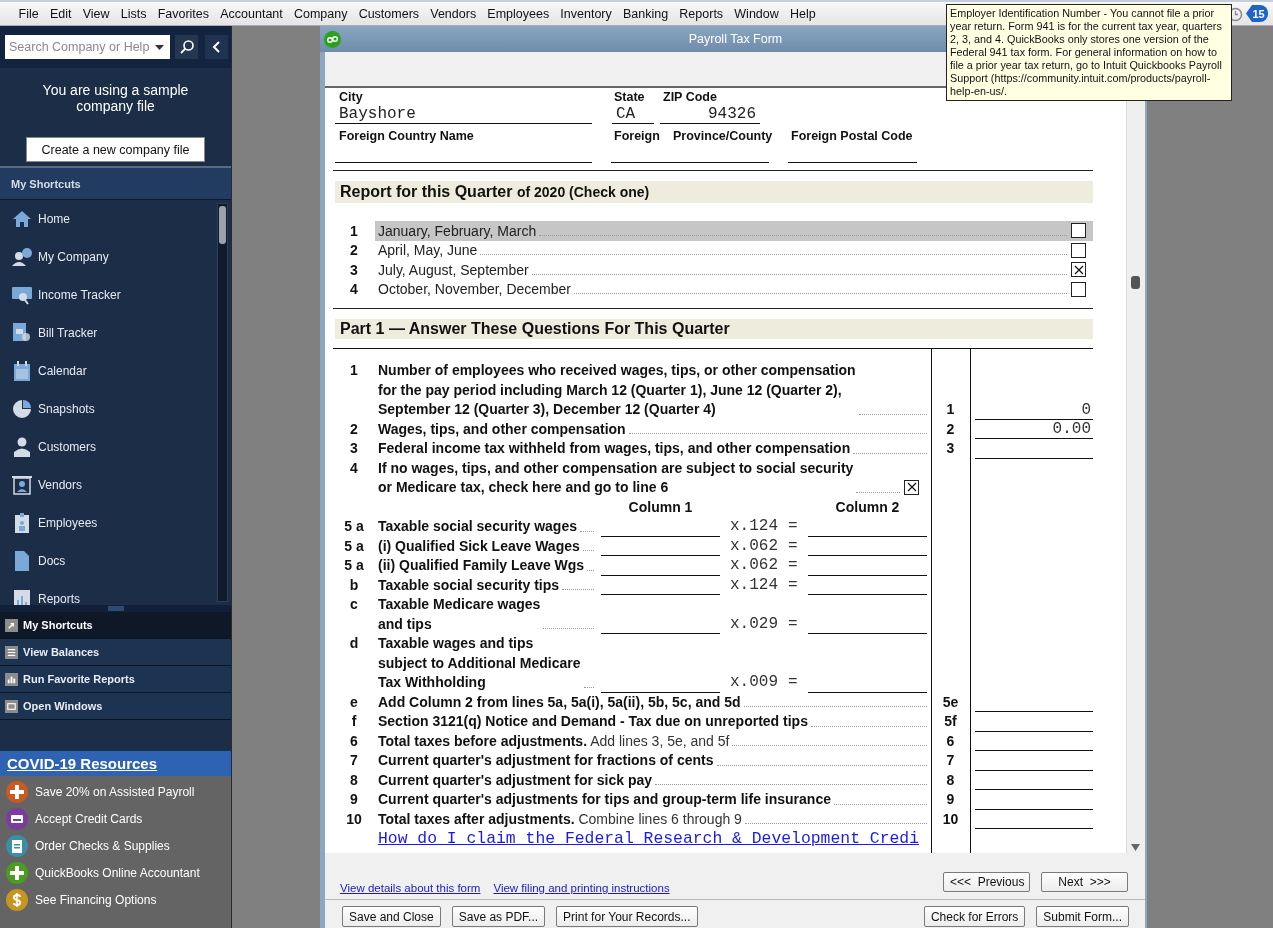  I want to click on state-field: CA, so click(633, 114).